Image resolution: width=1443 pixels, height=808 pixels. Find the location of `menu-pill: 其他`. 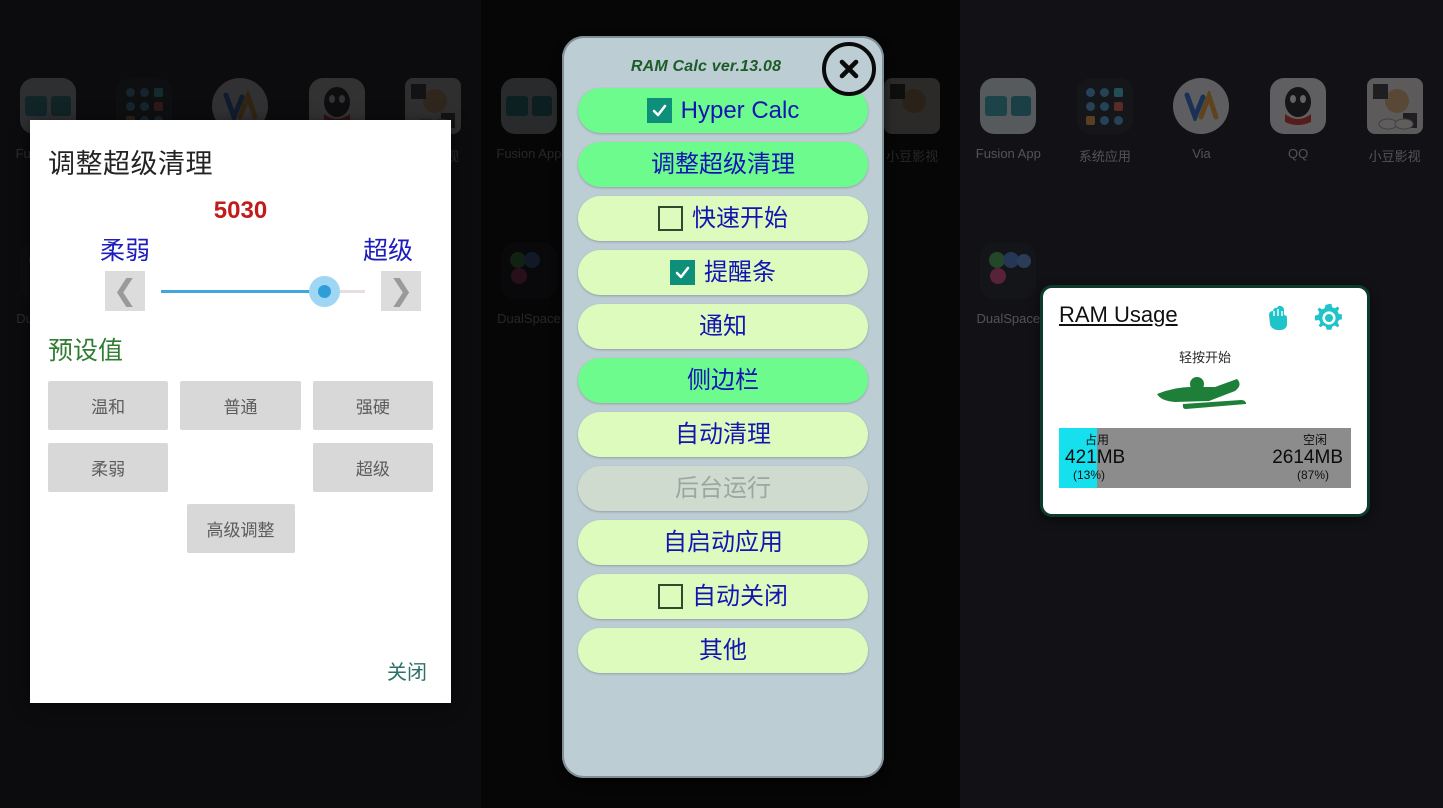

menu-pill: 其他 is located at coordinates (723, 650).